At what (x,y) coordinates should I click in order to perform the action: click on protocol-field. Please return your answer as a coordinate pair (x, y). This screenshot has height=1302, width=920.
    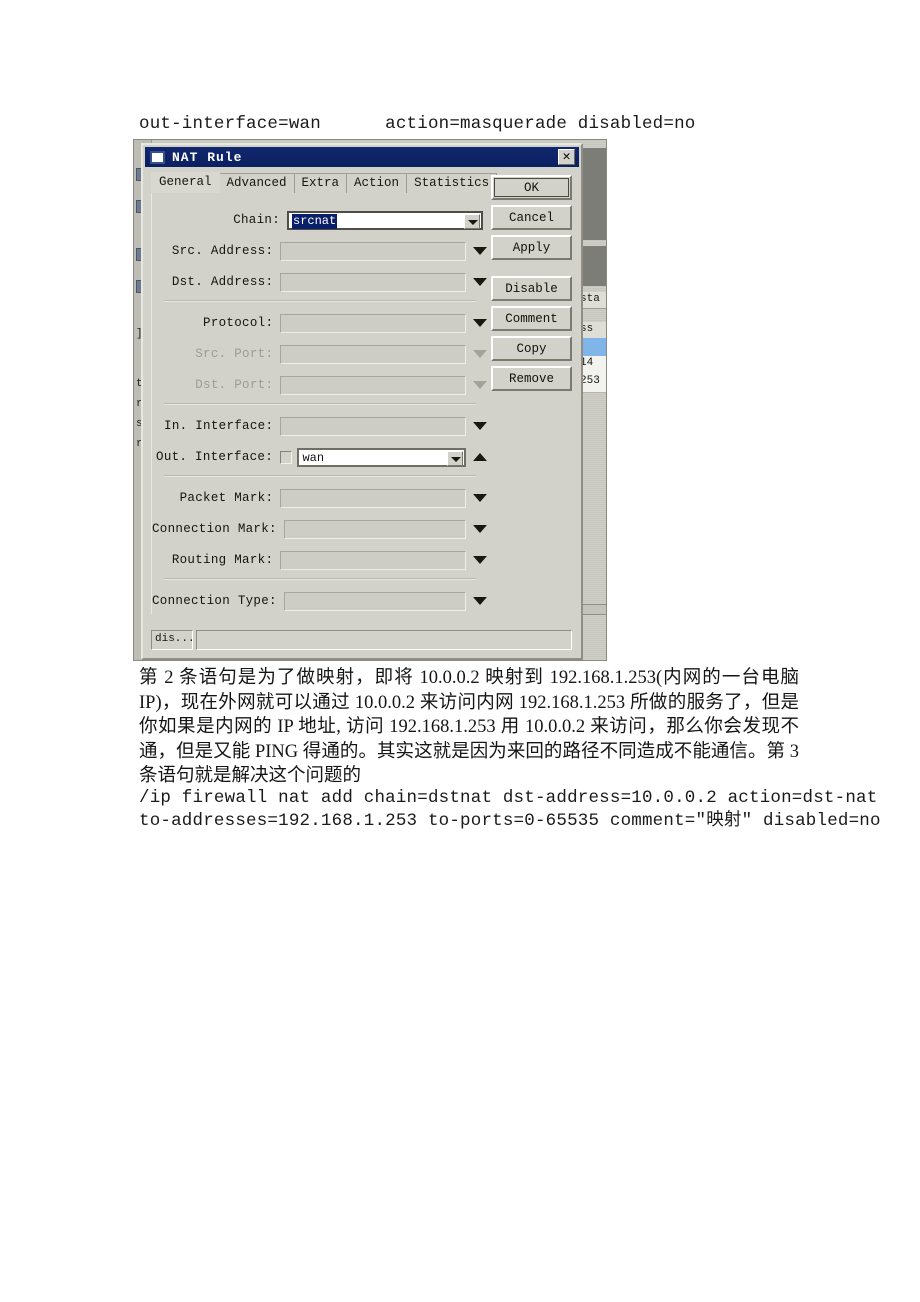
    Looking at the image, I should click on (373, 323).